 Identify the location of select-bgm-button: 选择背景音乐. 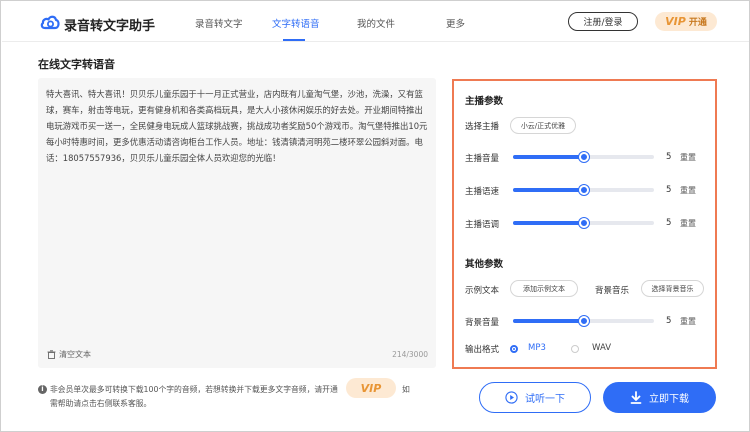
(672, 288).